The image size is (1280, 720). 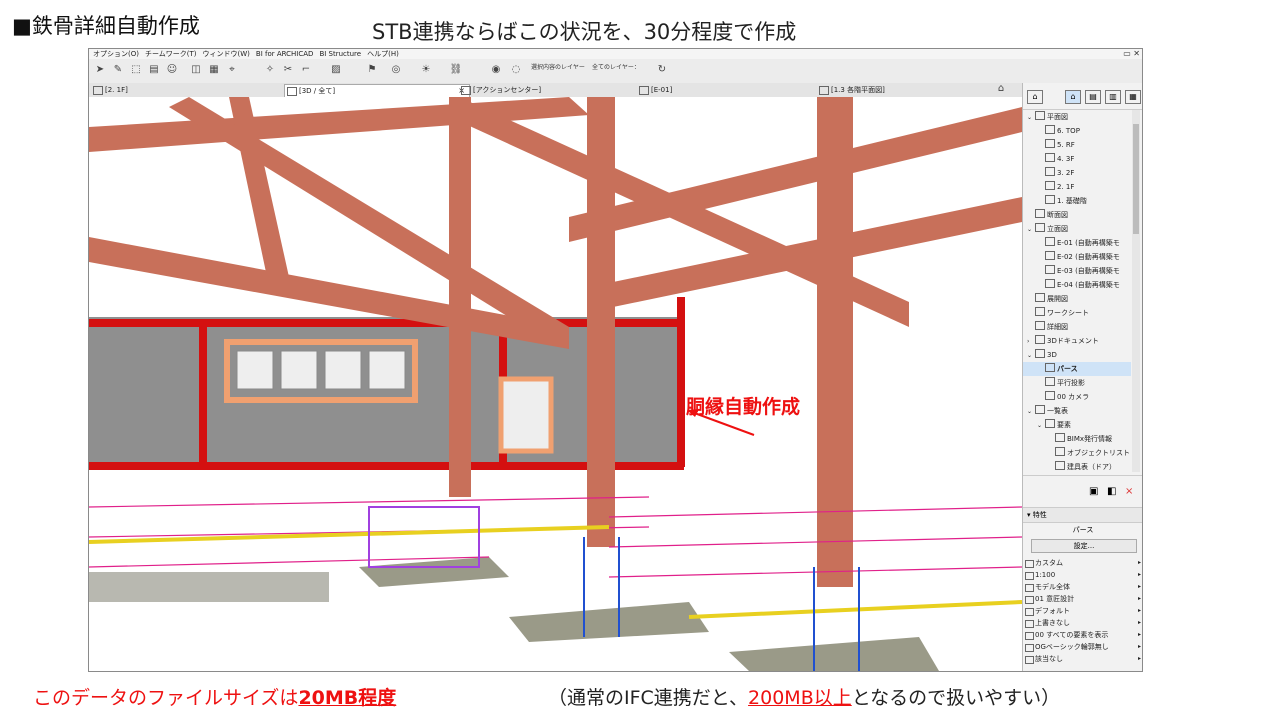 What do you see at coordinates (383, 54) in the screenshot?
I see `menu-item: ヘルプ(H)` at bounding box center [383, 54].